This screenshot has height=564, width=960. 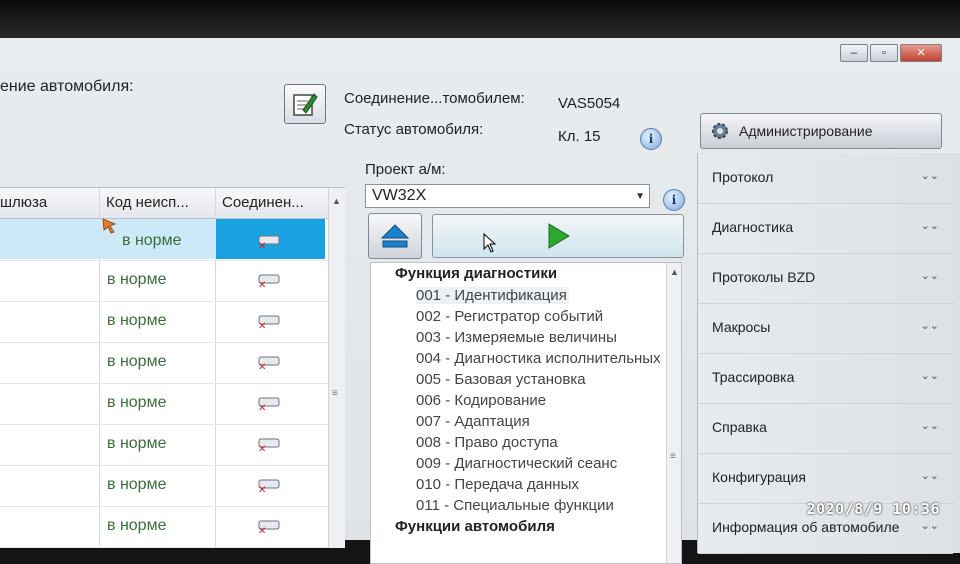 I want to click on administration-button: Администрирование, so click(x=821, y=131).